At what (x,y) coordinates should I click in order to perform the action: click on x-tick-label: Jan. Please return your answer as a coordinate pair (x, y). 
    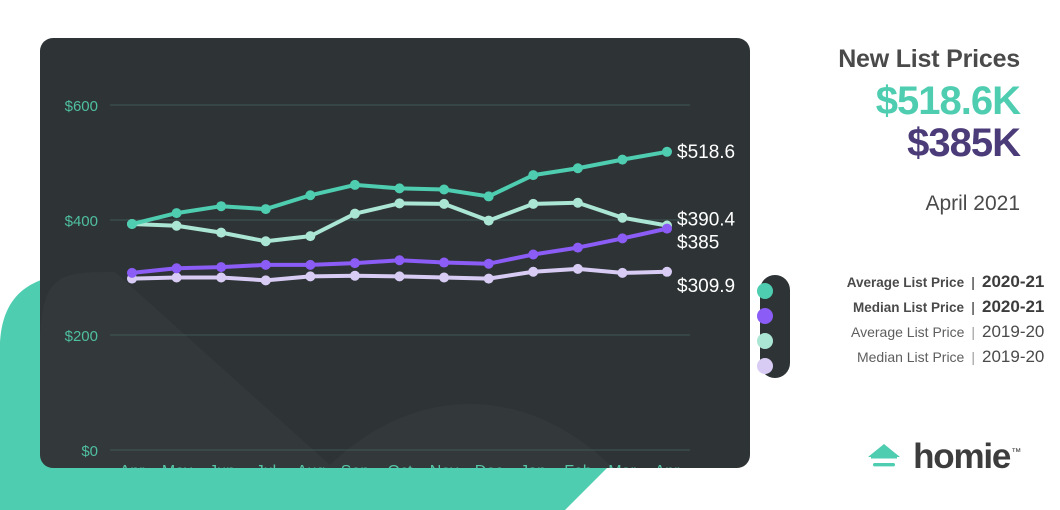
    Looking at the image, I should click on (533, 465).